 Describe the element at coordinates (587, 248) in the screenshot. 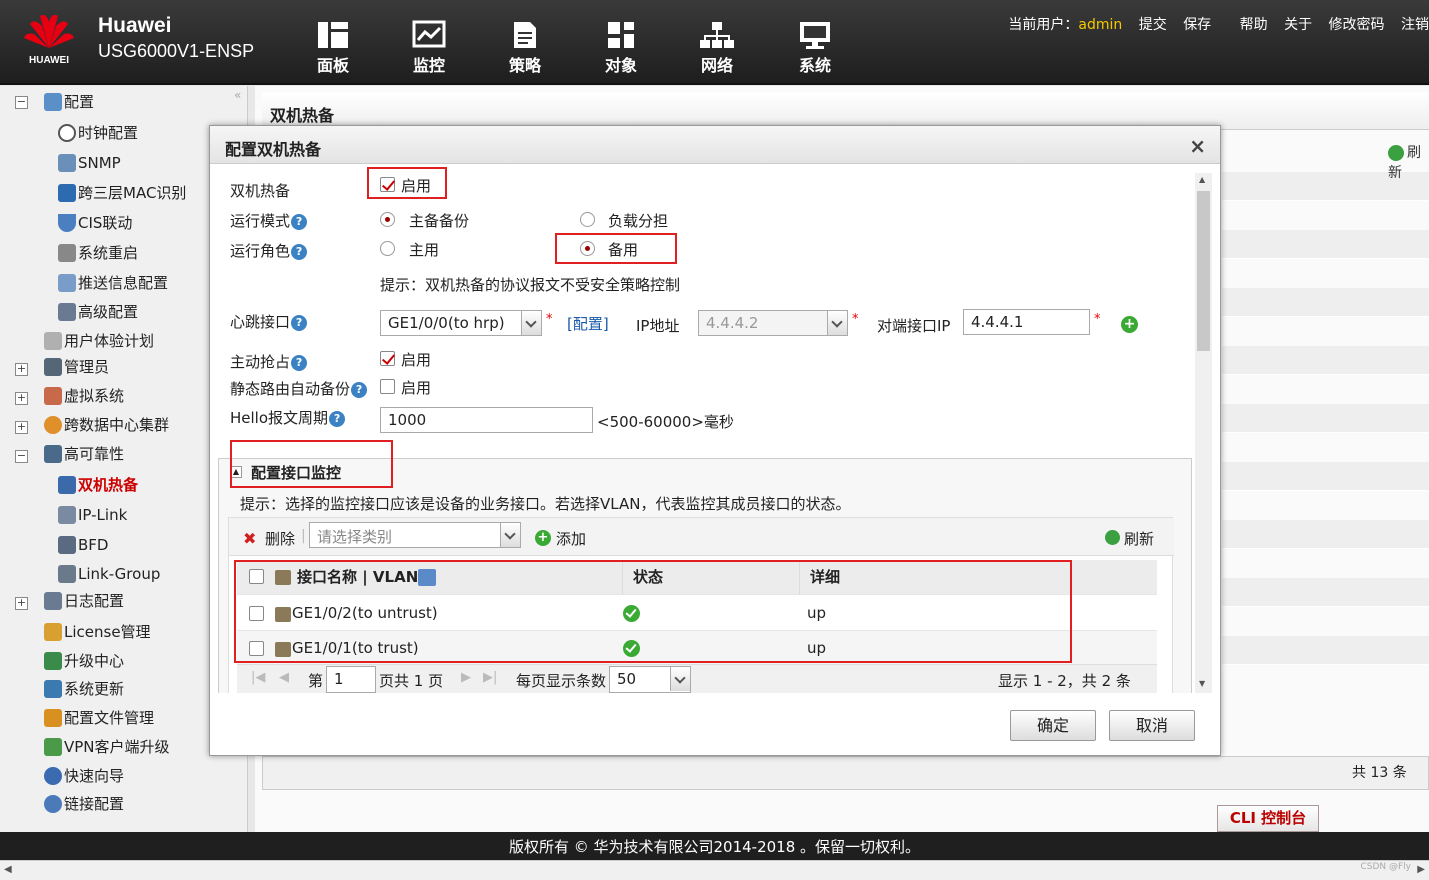

I see `role-backup-radio` at that location.